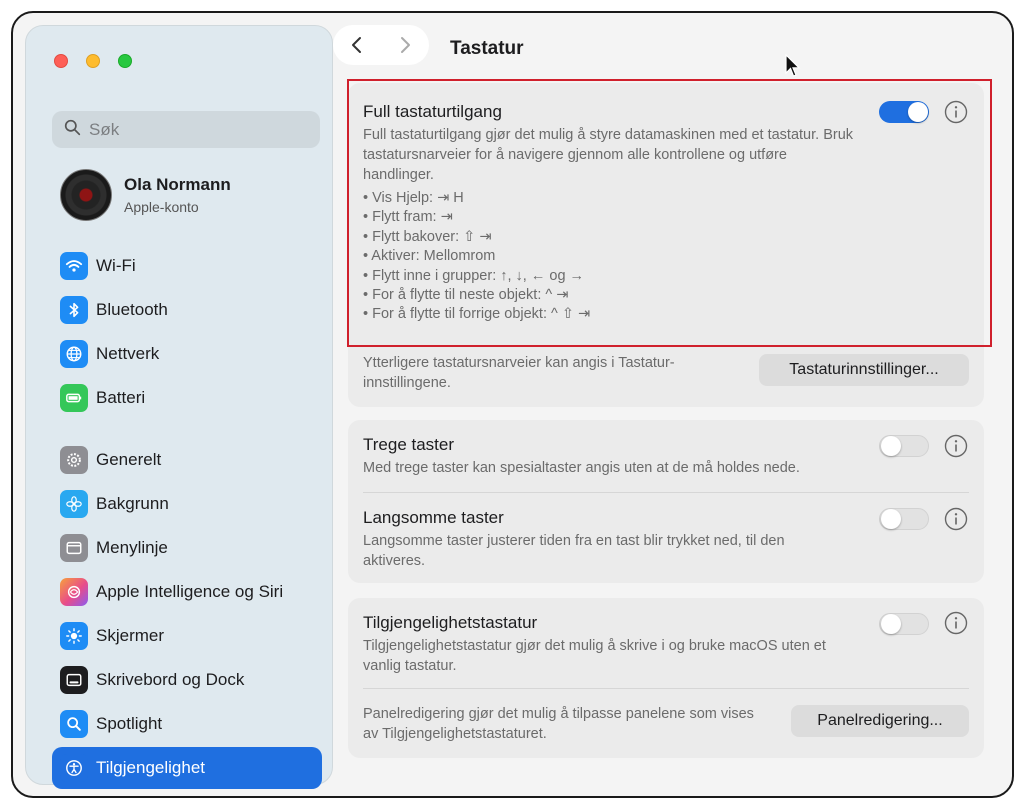 Image resolution: width=1024 pixels, height=809 pixels. What do you see at coordinates (170, 679) in the screenshot?
I see `sidebar-item-label: Skrivebord og Dock` at bounding box center [170, 679].